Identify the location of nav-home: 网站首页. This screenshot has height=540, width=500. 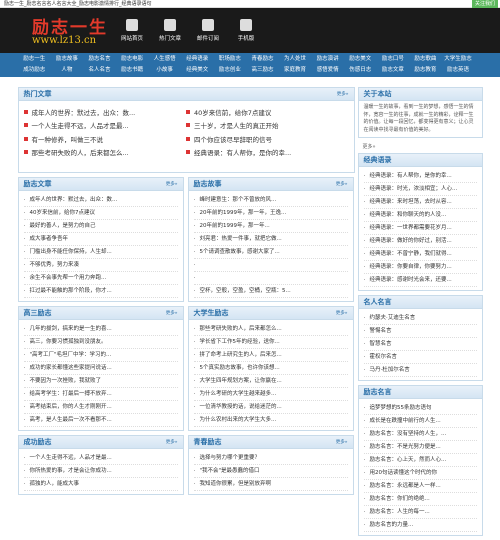
(132, 30).